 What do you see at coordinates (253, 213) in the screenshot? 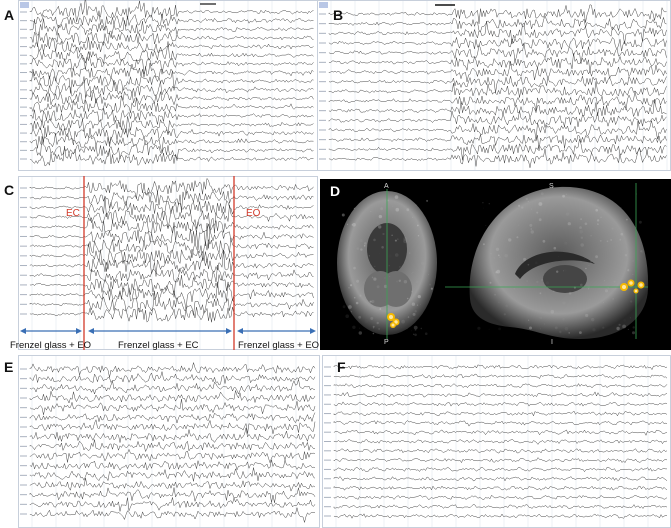
I see `event-marker-eyes-open: EO` at bounding box center [253, 213].